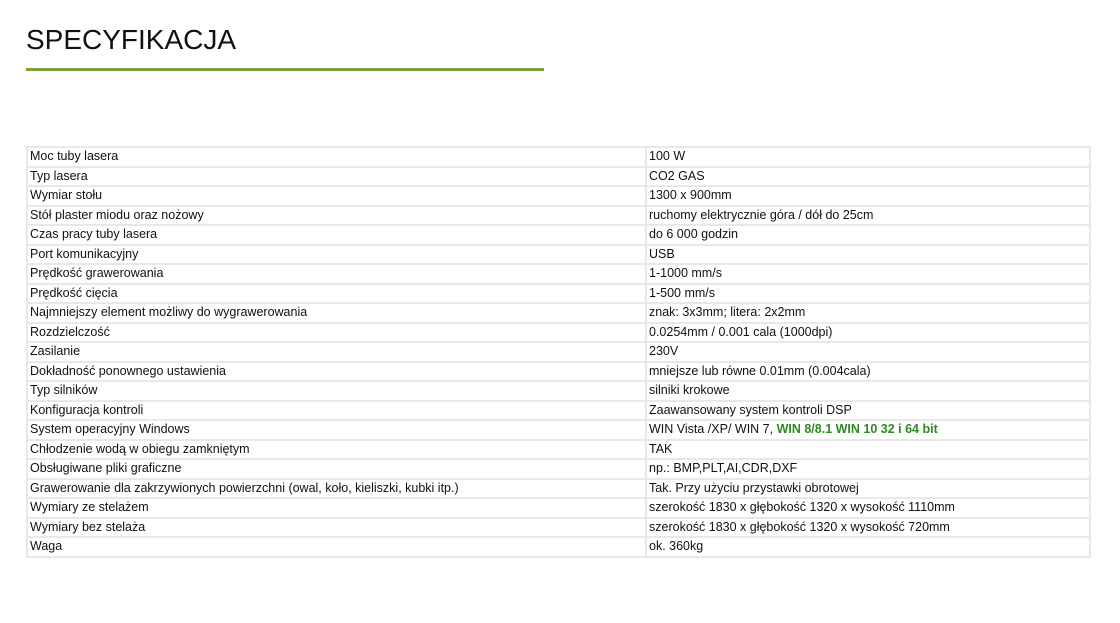  What do you see at coordinates (336, 274) in the screenshot?
I see `spec-label: Prędkość grawerowania` at bounding box center [336, 274].